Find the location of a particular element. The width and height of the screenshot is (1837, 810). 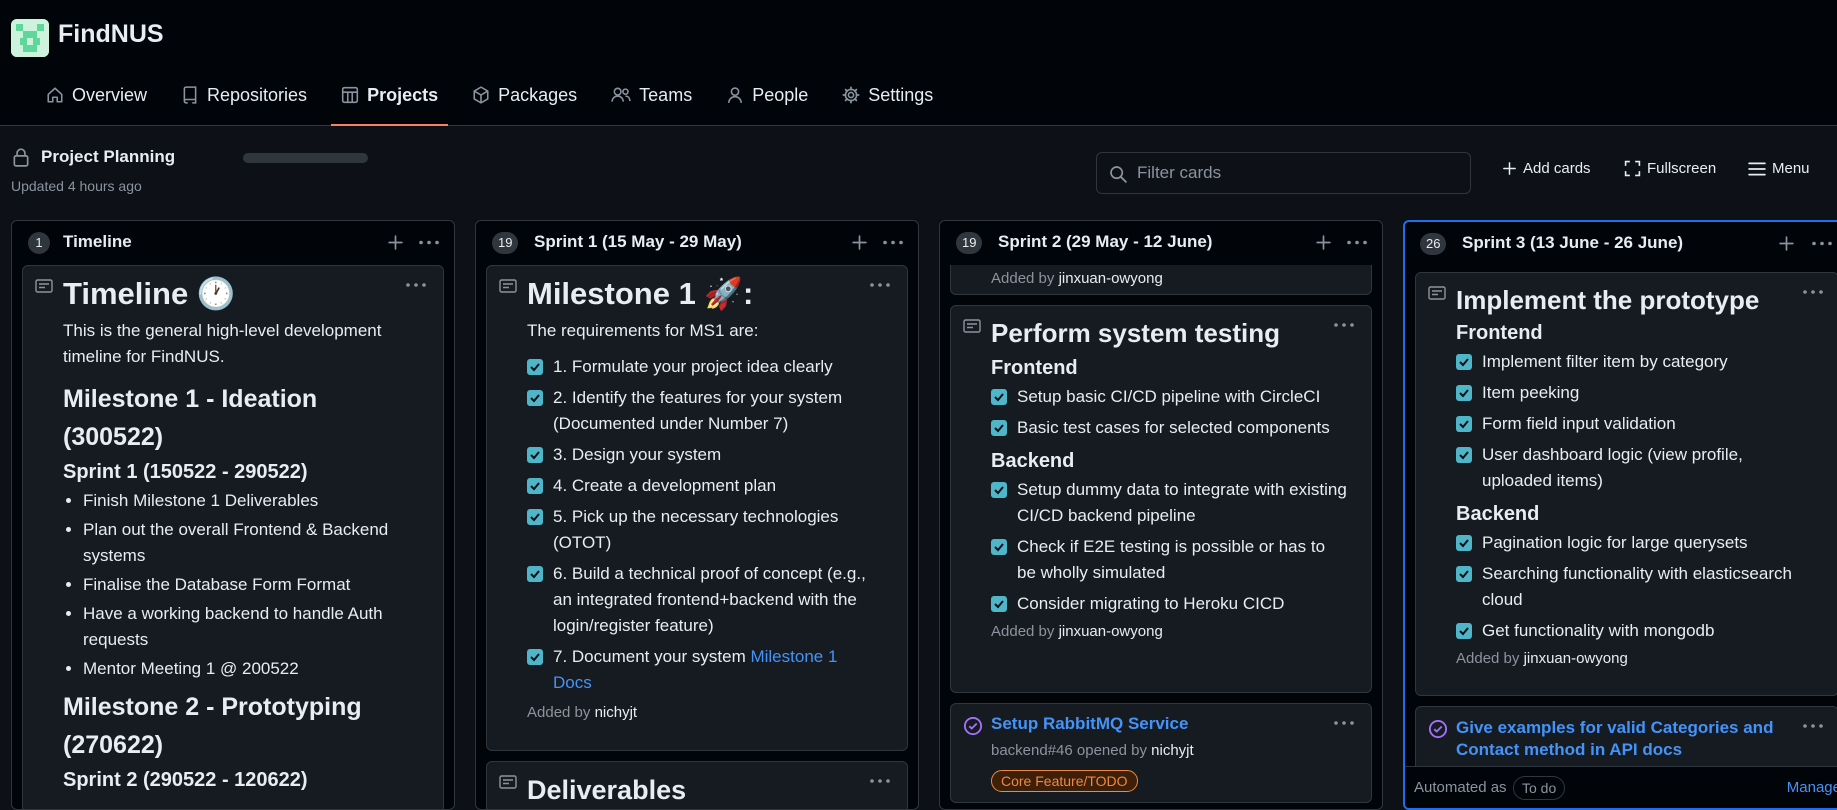

org-logo is located at coordinates (30, 38).